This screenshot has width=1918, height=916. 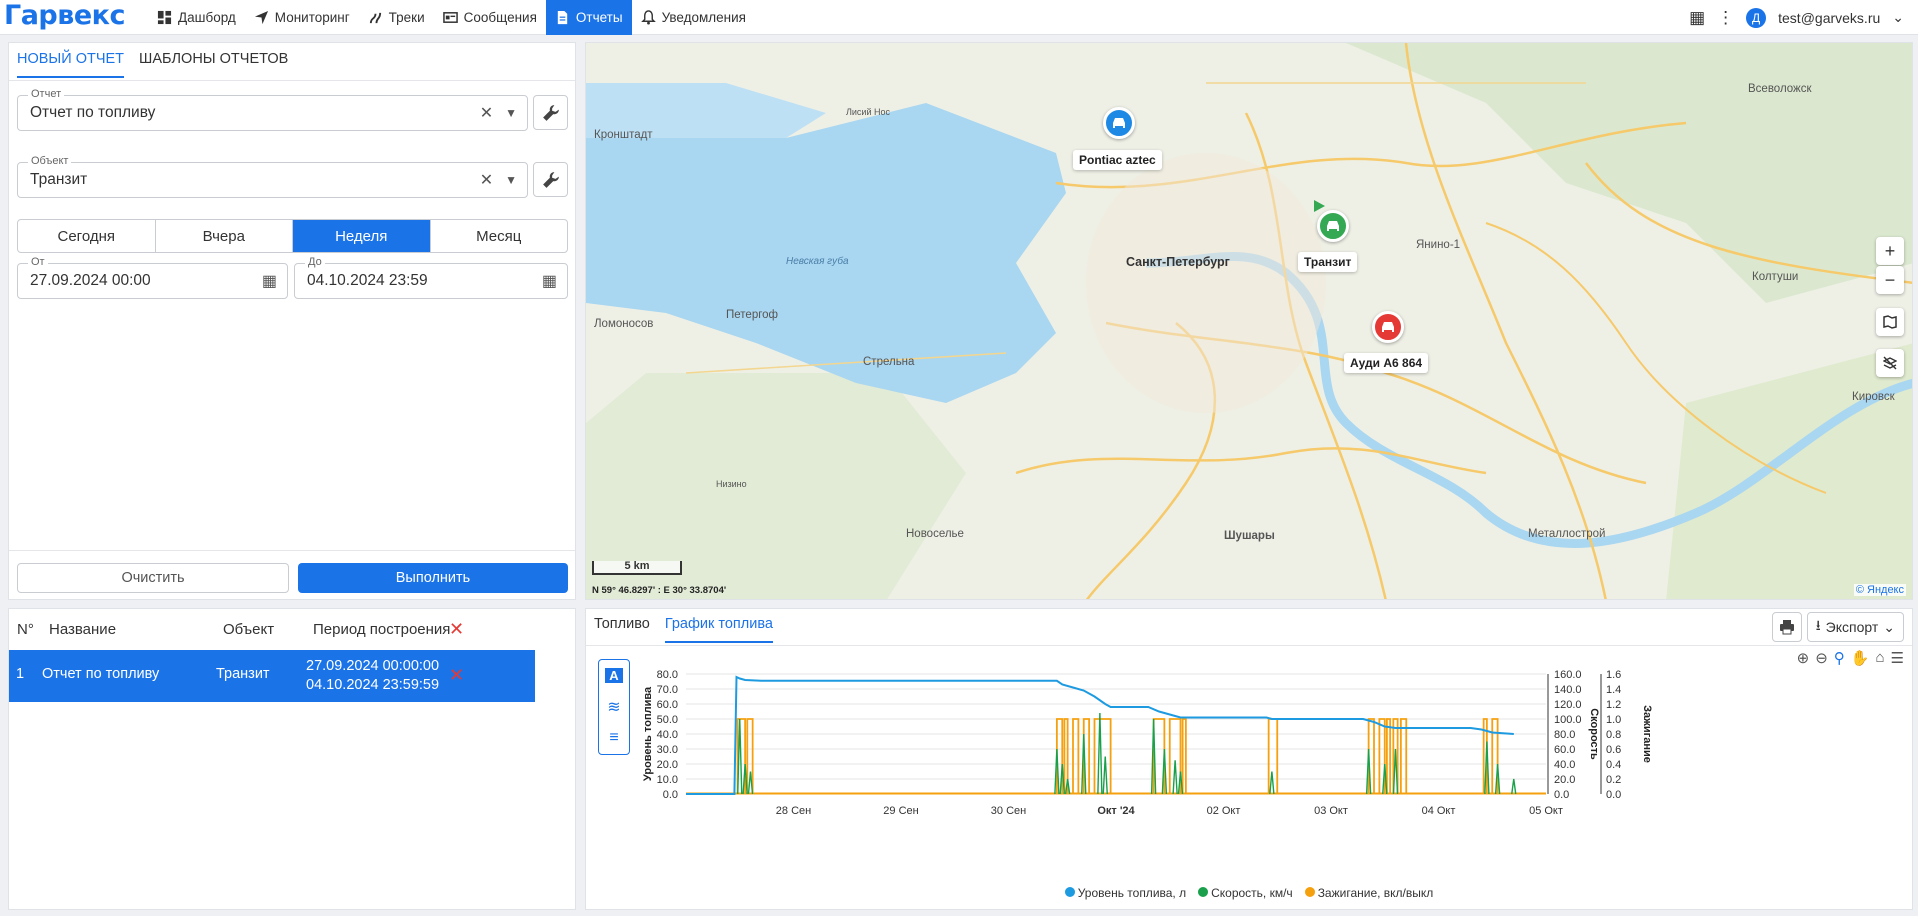 What do you see at coordinates (362, 236) in the screenshot?
I see `period-week: Неделя` at bounding box center [362, 236].